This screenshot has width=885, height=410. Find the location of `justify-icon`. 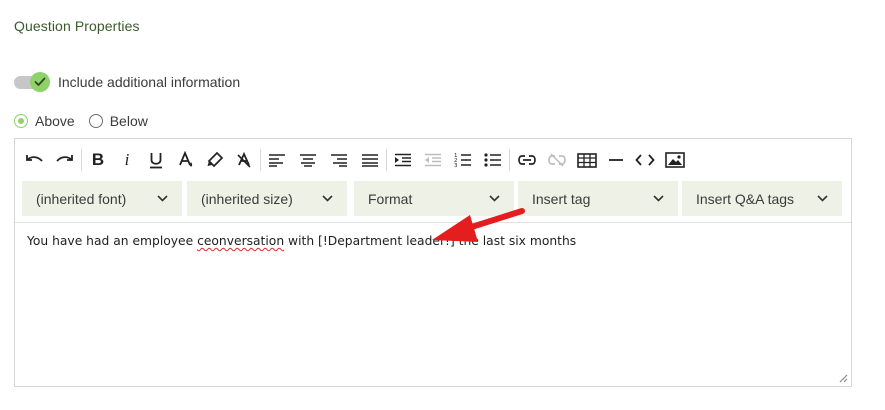

justify-icon is located at coordinates (370, 160).